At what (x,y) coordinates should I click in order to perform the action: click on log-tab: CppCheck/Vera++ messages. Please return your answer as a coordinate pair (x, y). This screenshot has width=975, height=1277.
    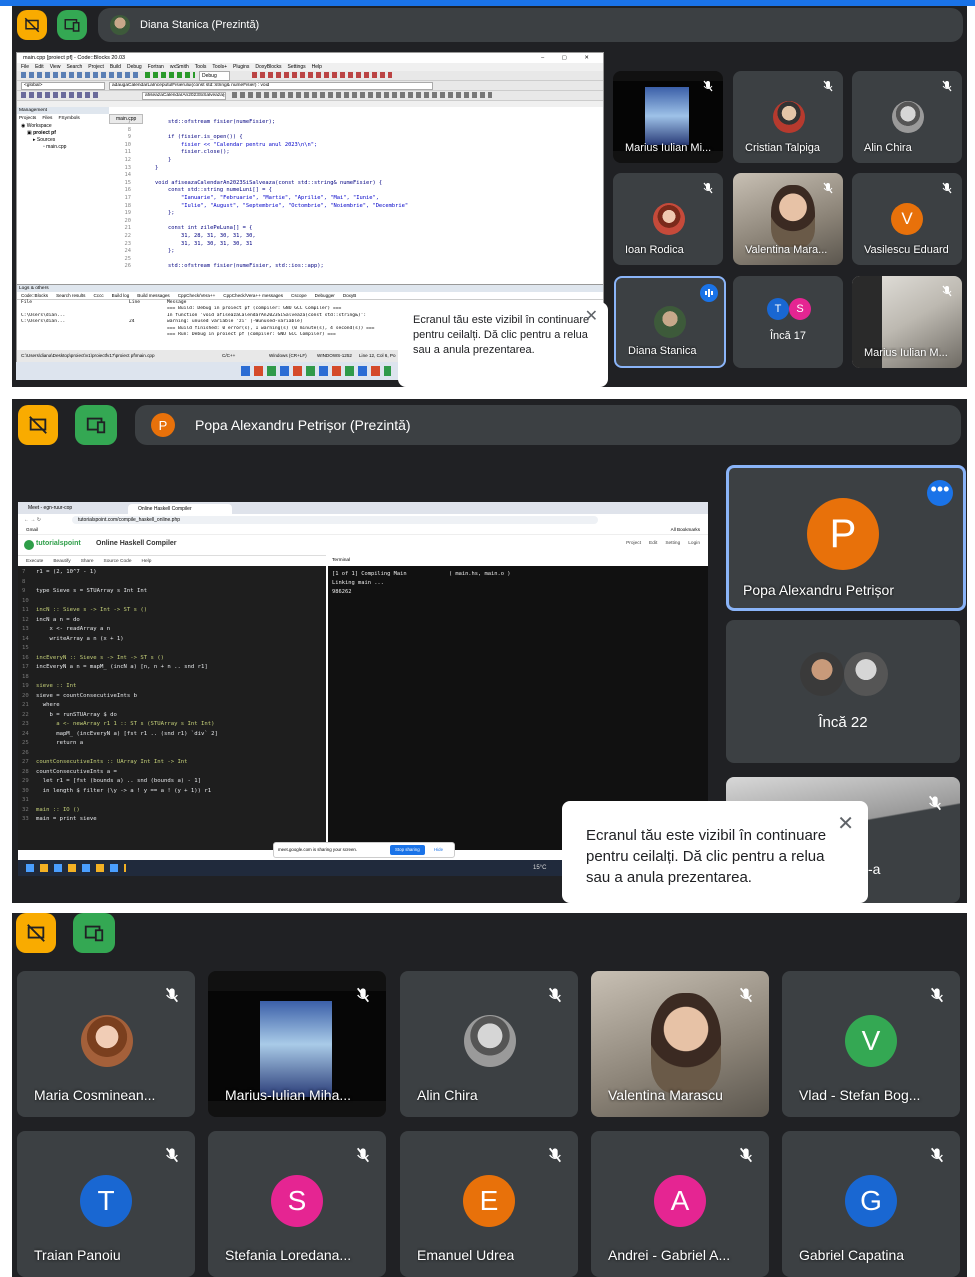
    Looking at the image, I should click on (253, 295).